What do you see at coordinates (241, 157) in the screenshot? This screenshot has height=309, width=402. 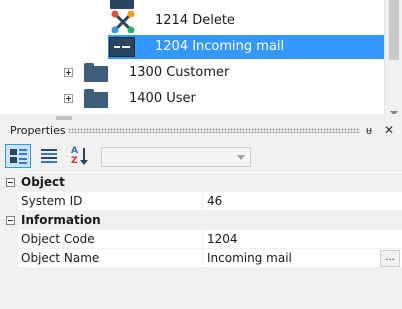 I see `chevron-down-icon` at bounding box center [241, 157].